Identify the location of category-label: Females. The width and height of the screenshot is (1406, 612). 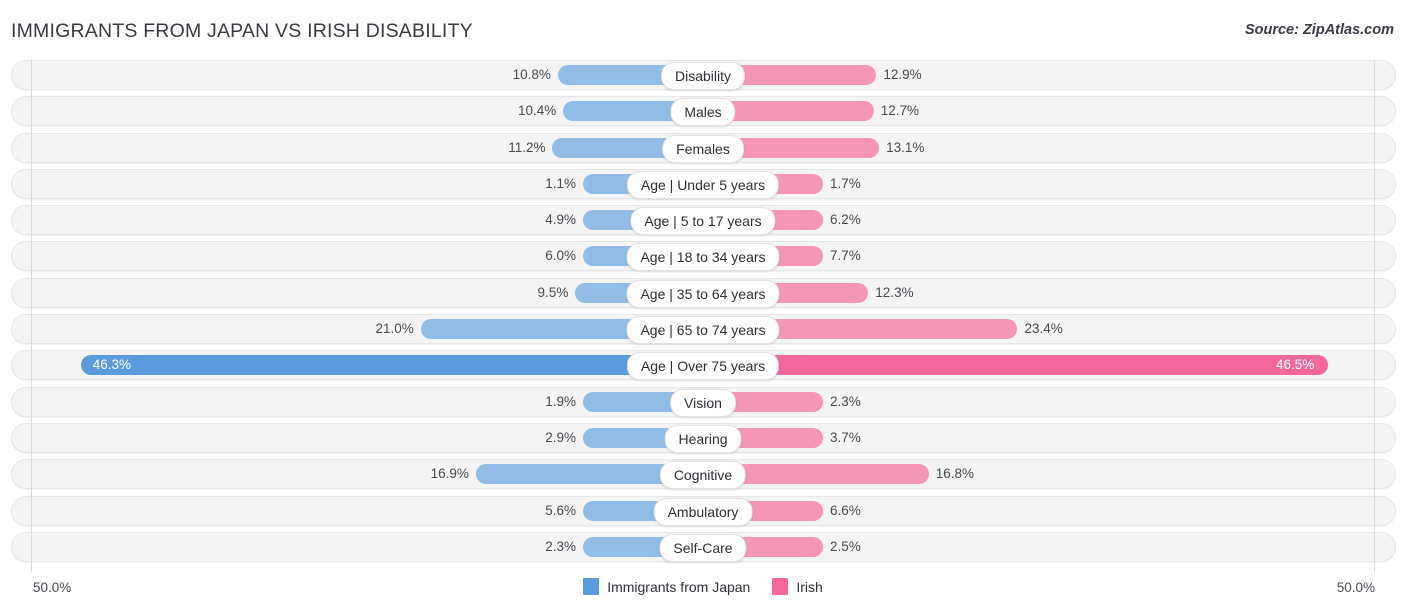
(703, 148).